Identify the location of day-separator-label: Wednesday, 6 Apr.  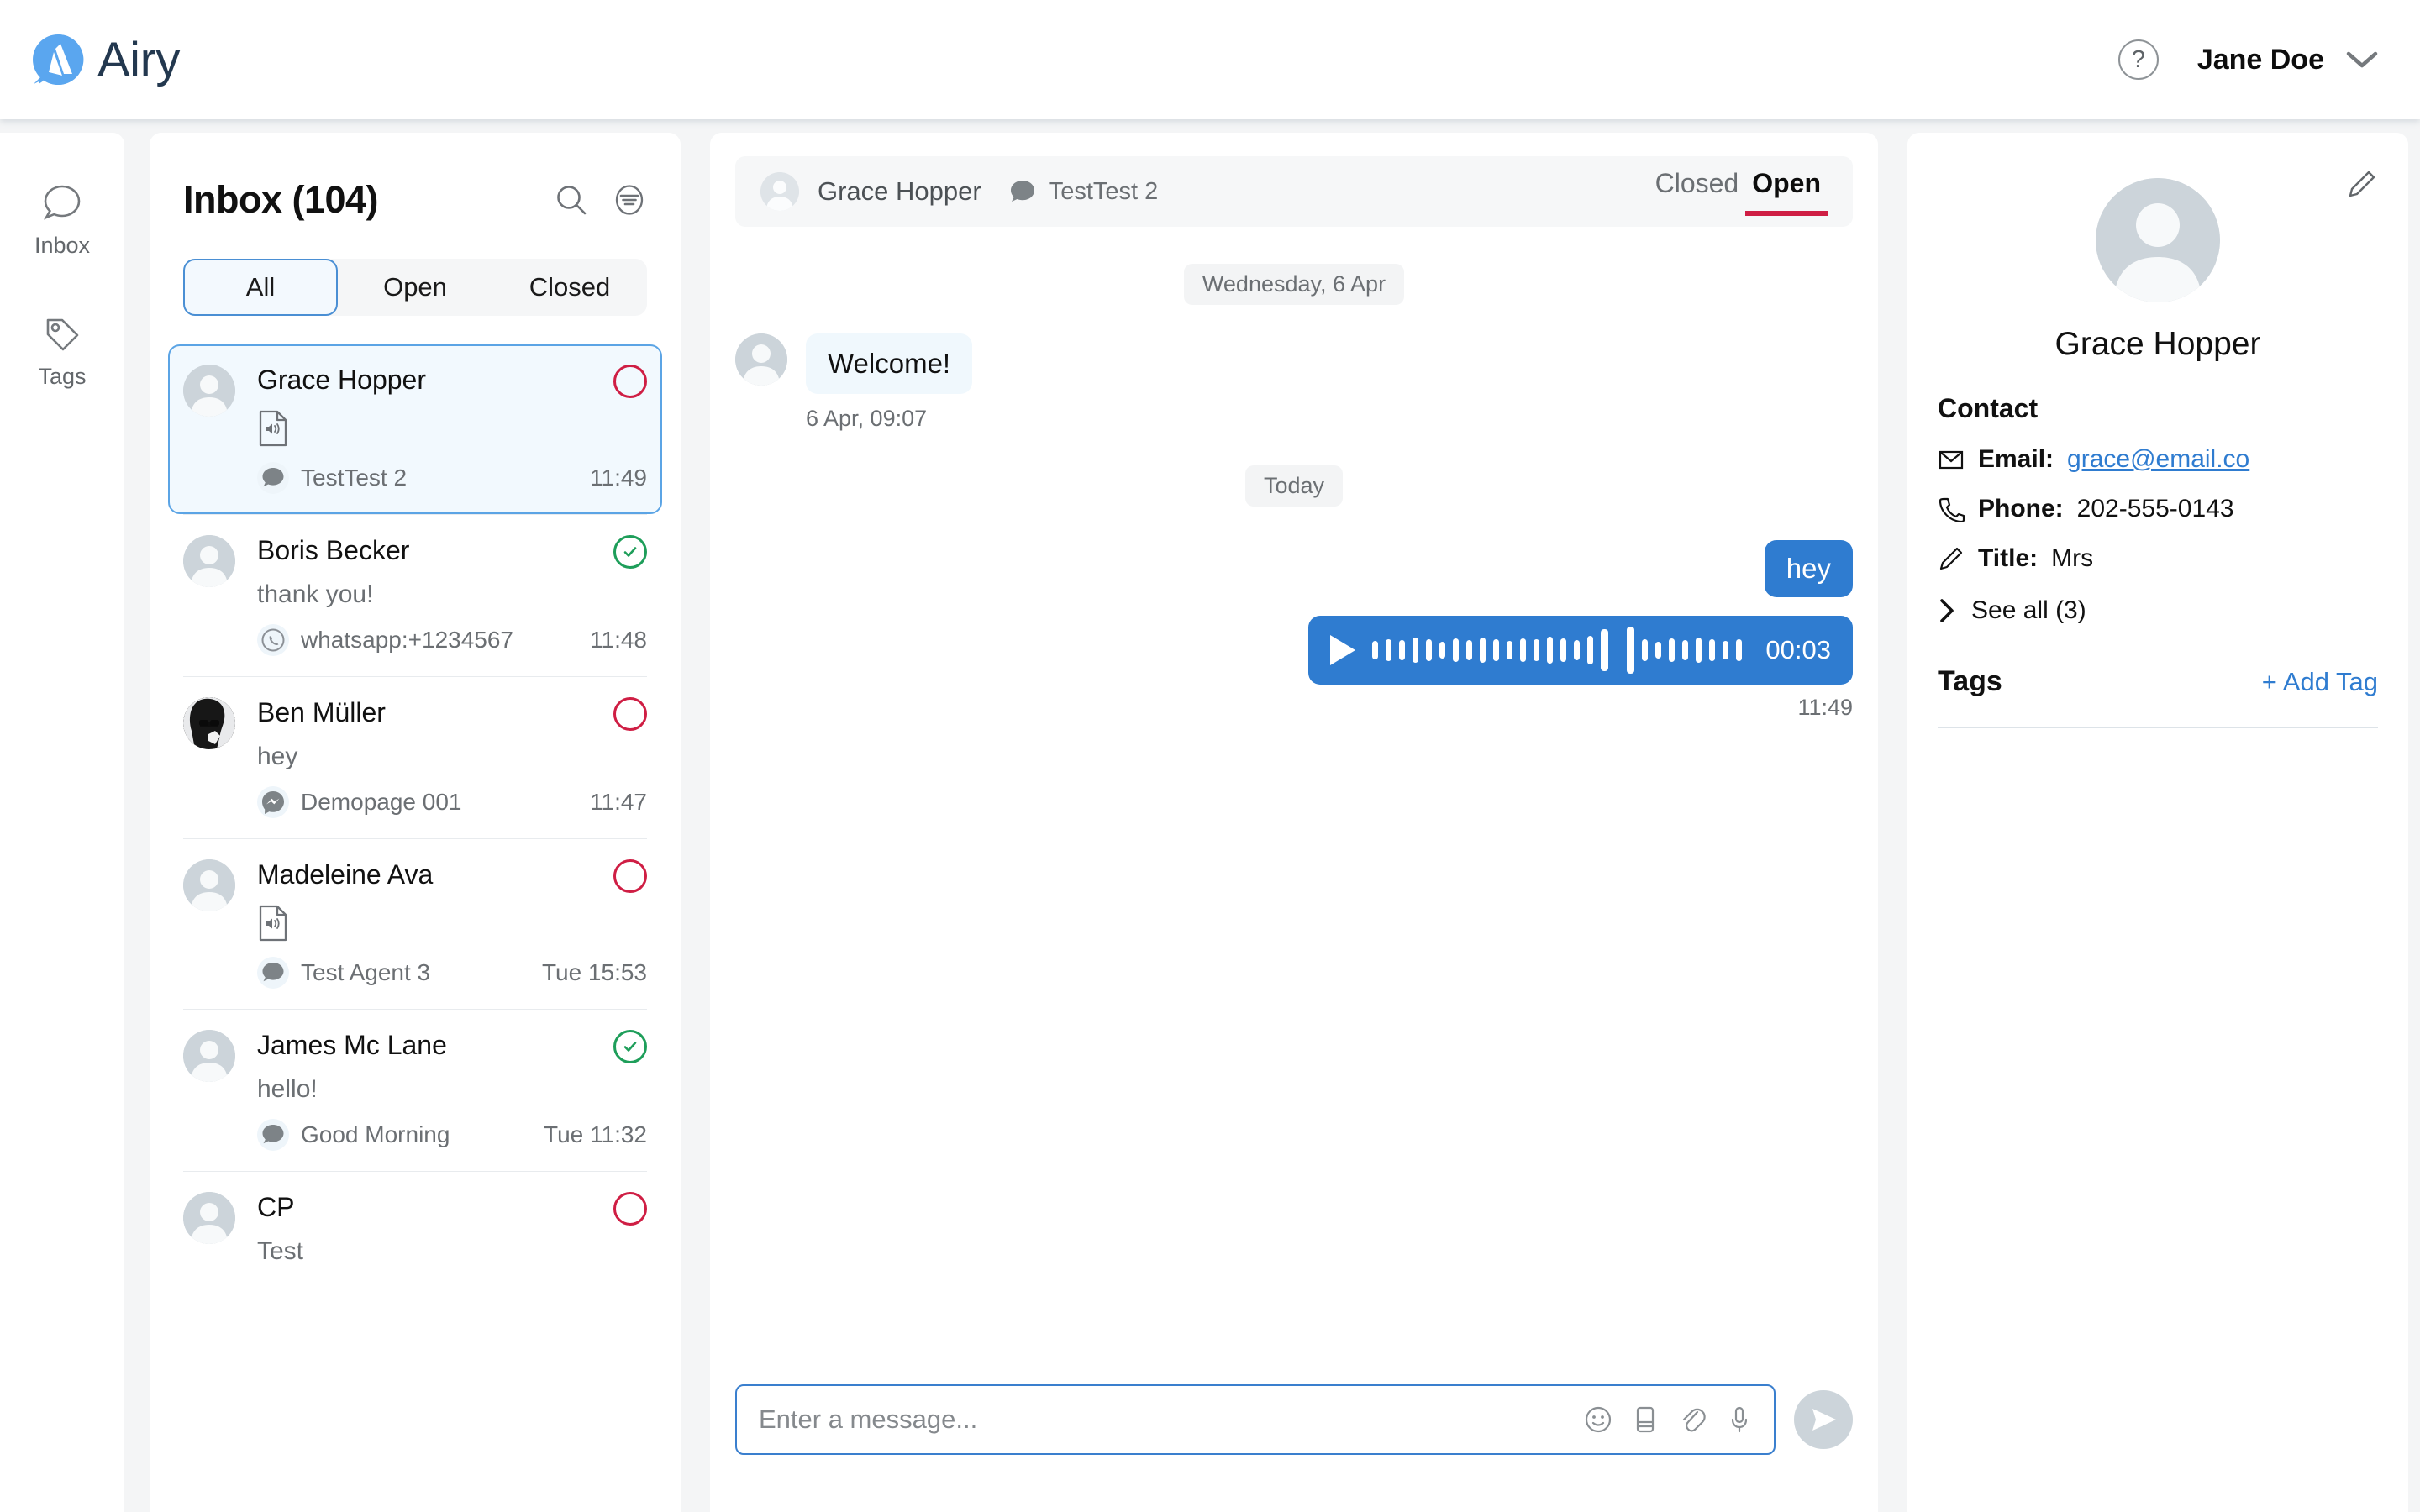
(1294, 284).